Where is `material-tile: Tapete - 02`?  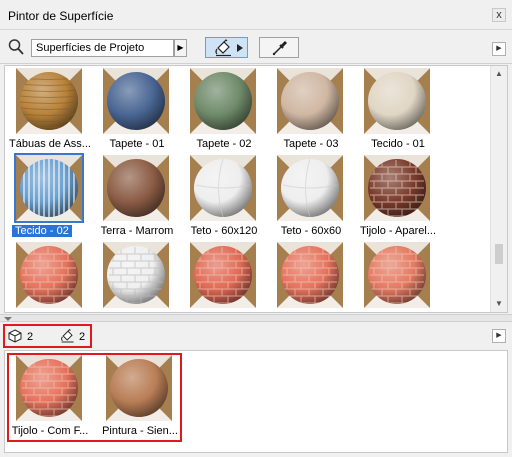
material-tile: Tapete - 02 is located at coordinates (224, 112).